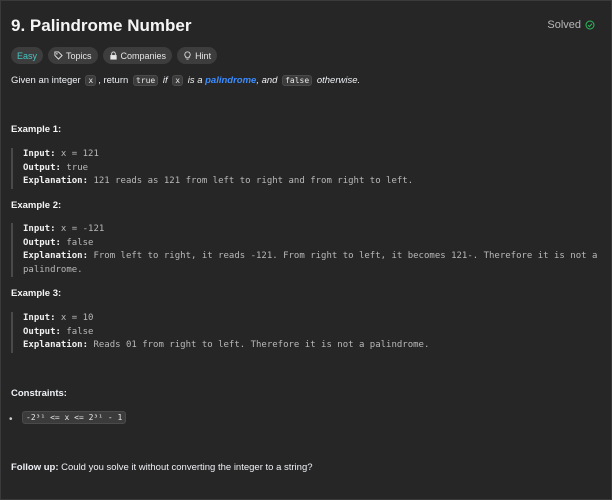 This screenshot has height=500, width=612. I want to click on difficulty-label: Easy, so click(27, 55).